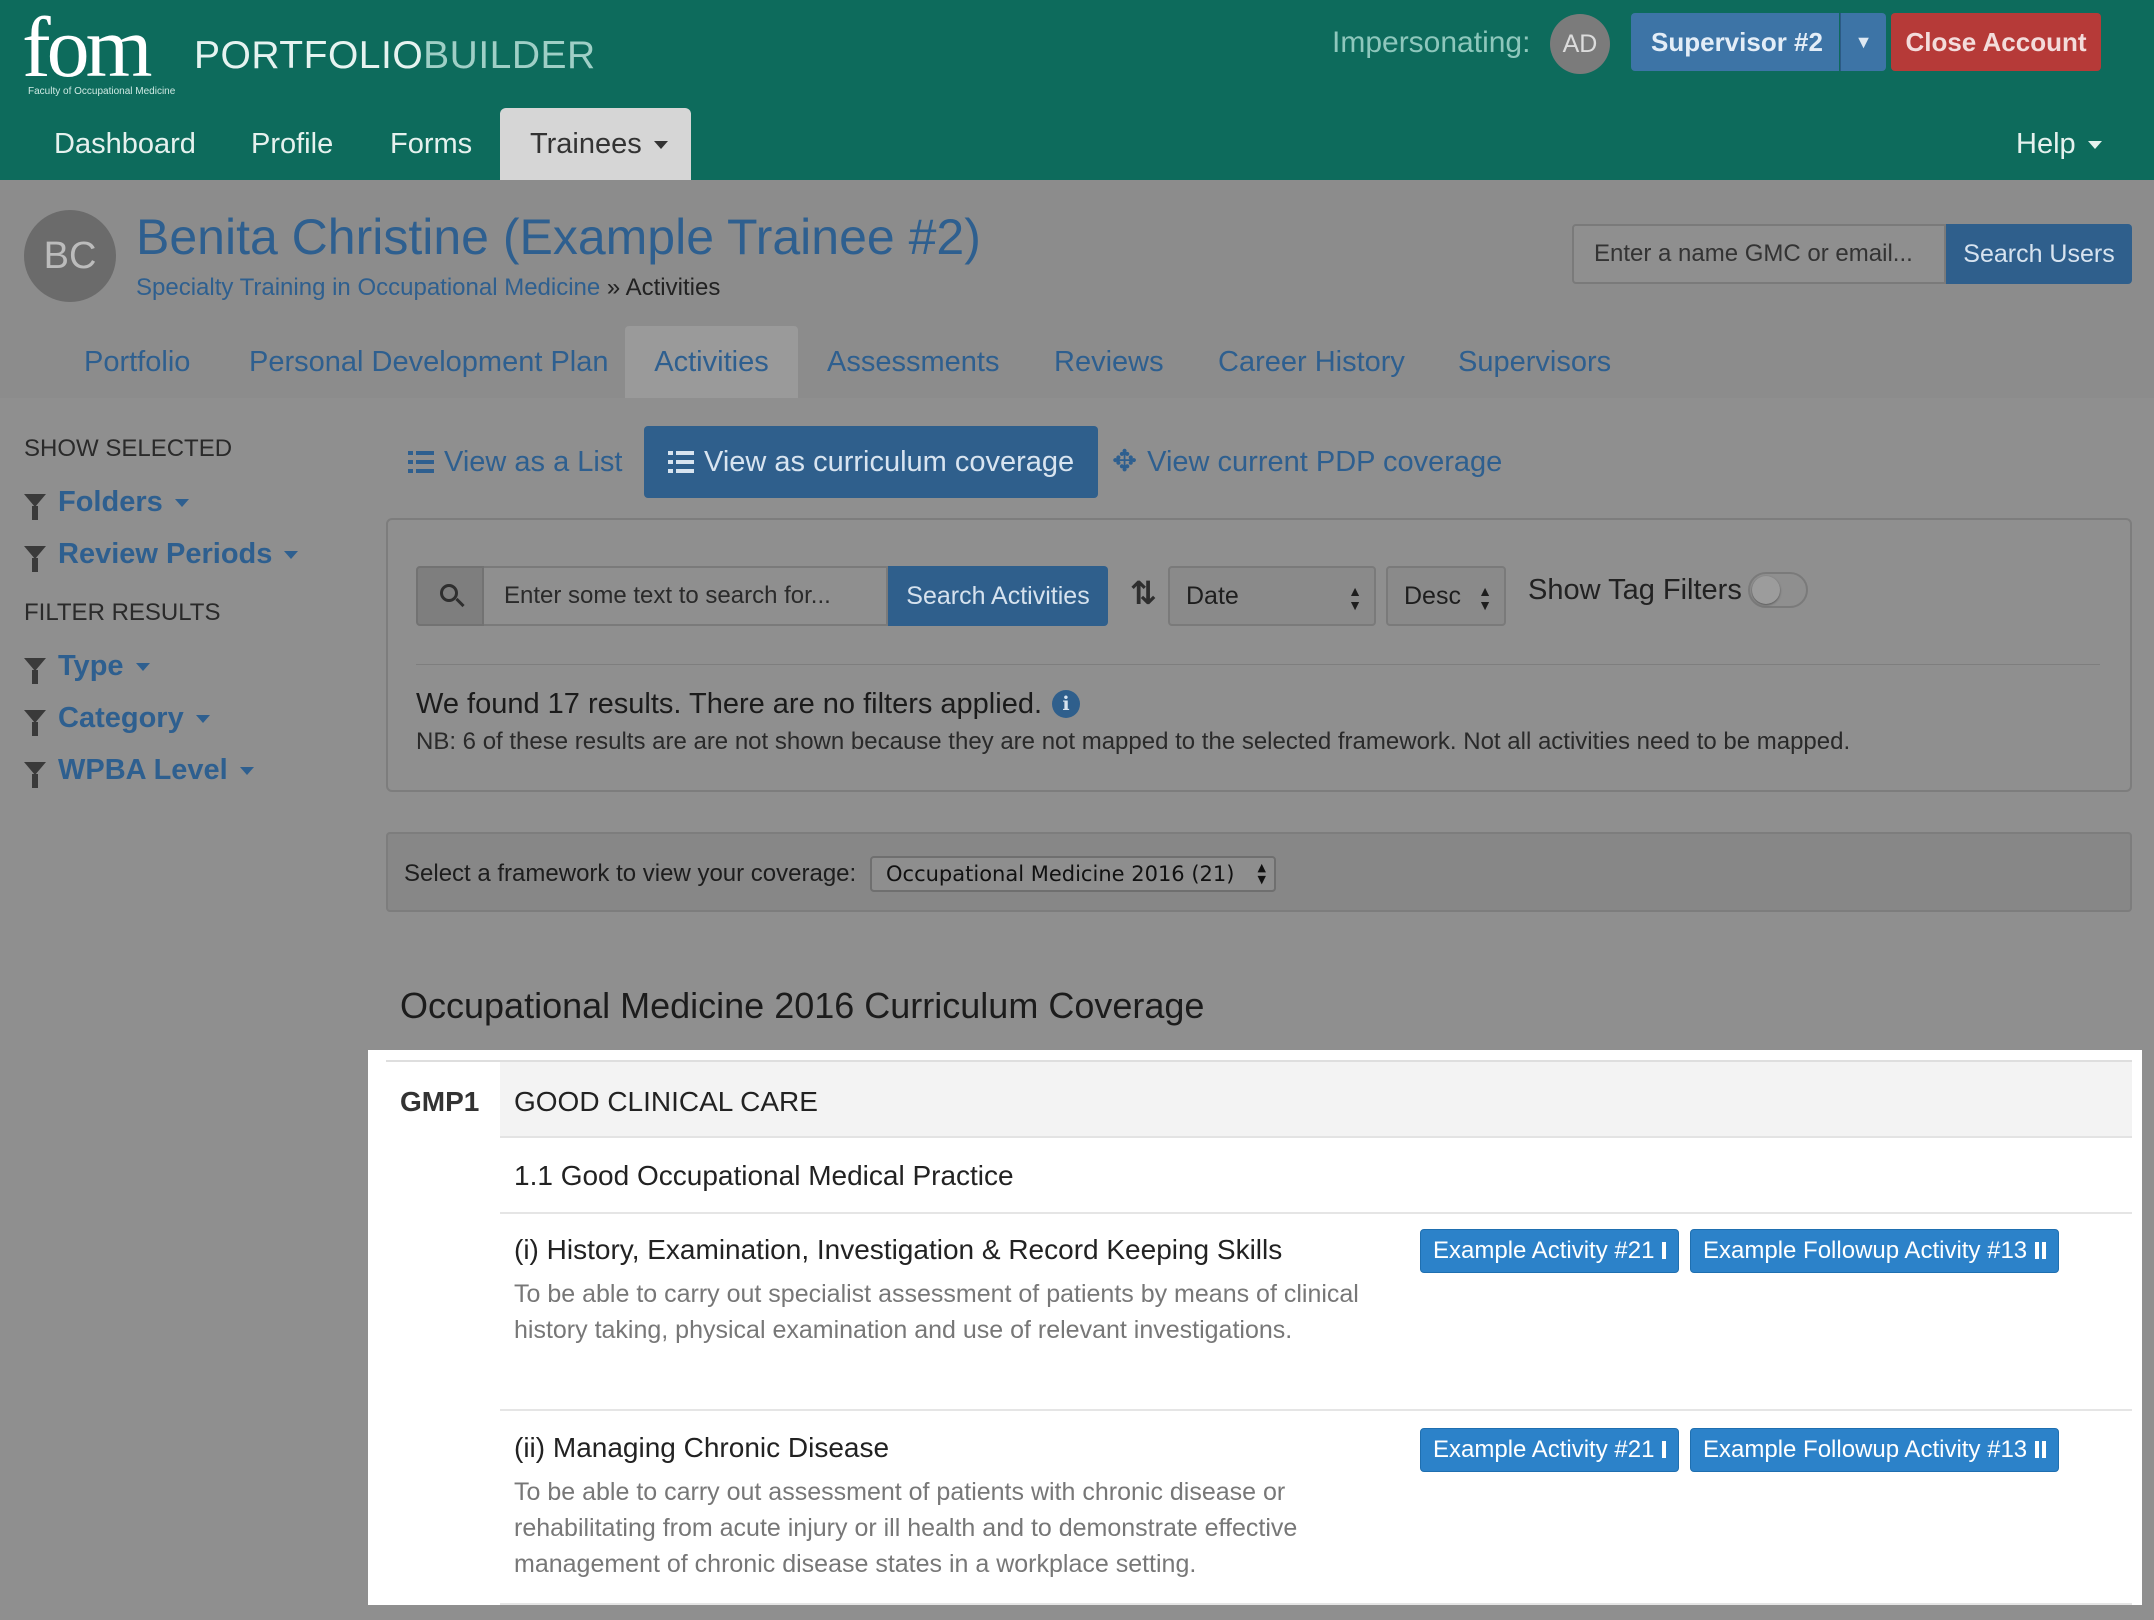  What do you see at coordinates (764, 1175) in the screenshot?
I see `section-title: 1.1 Good Occupational Medical Practice` at bounding box center [764, 1175].